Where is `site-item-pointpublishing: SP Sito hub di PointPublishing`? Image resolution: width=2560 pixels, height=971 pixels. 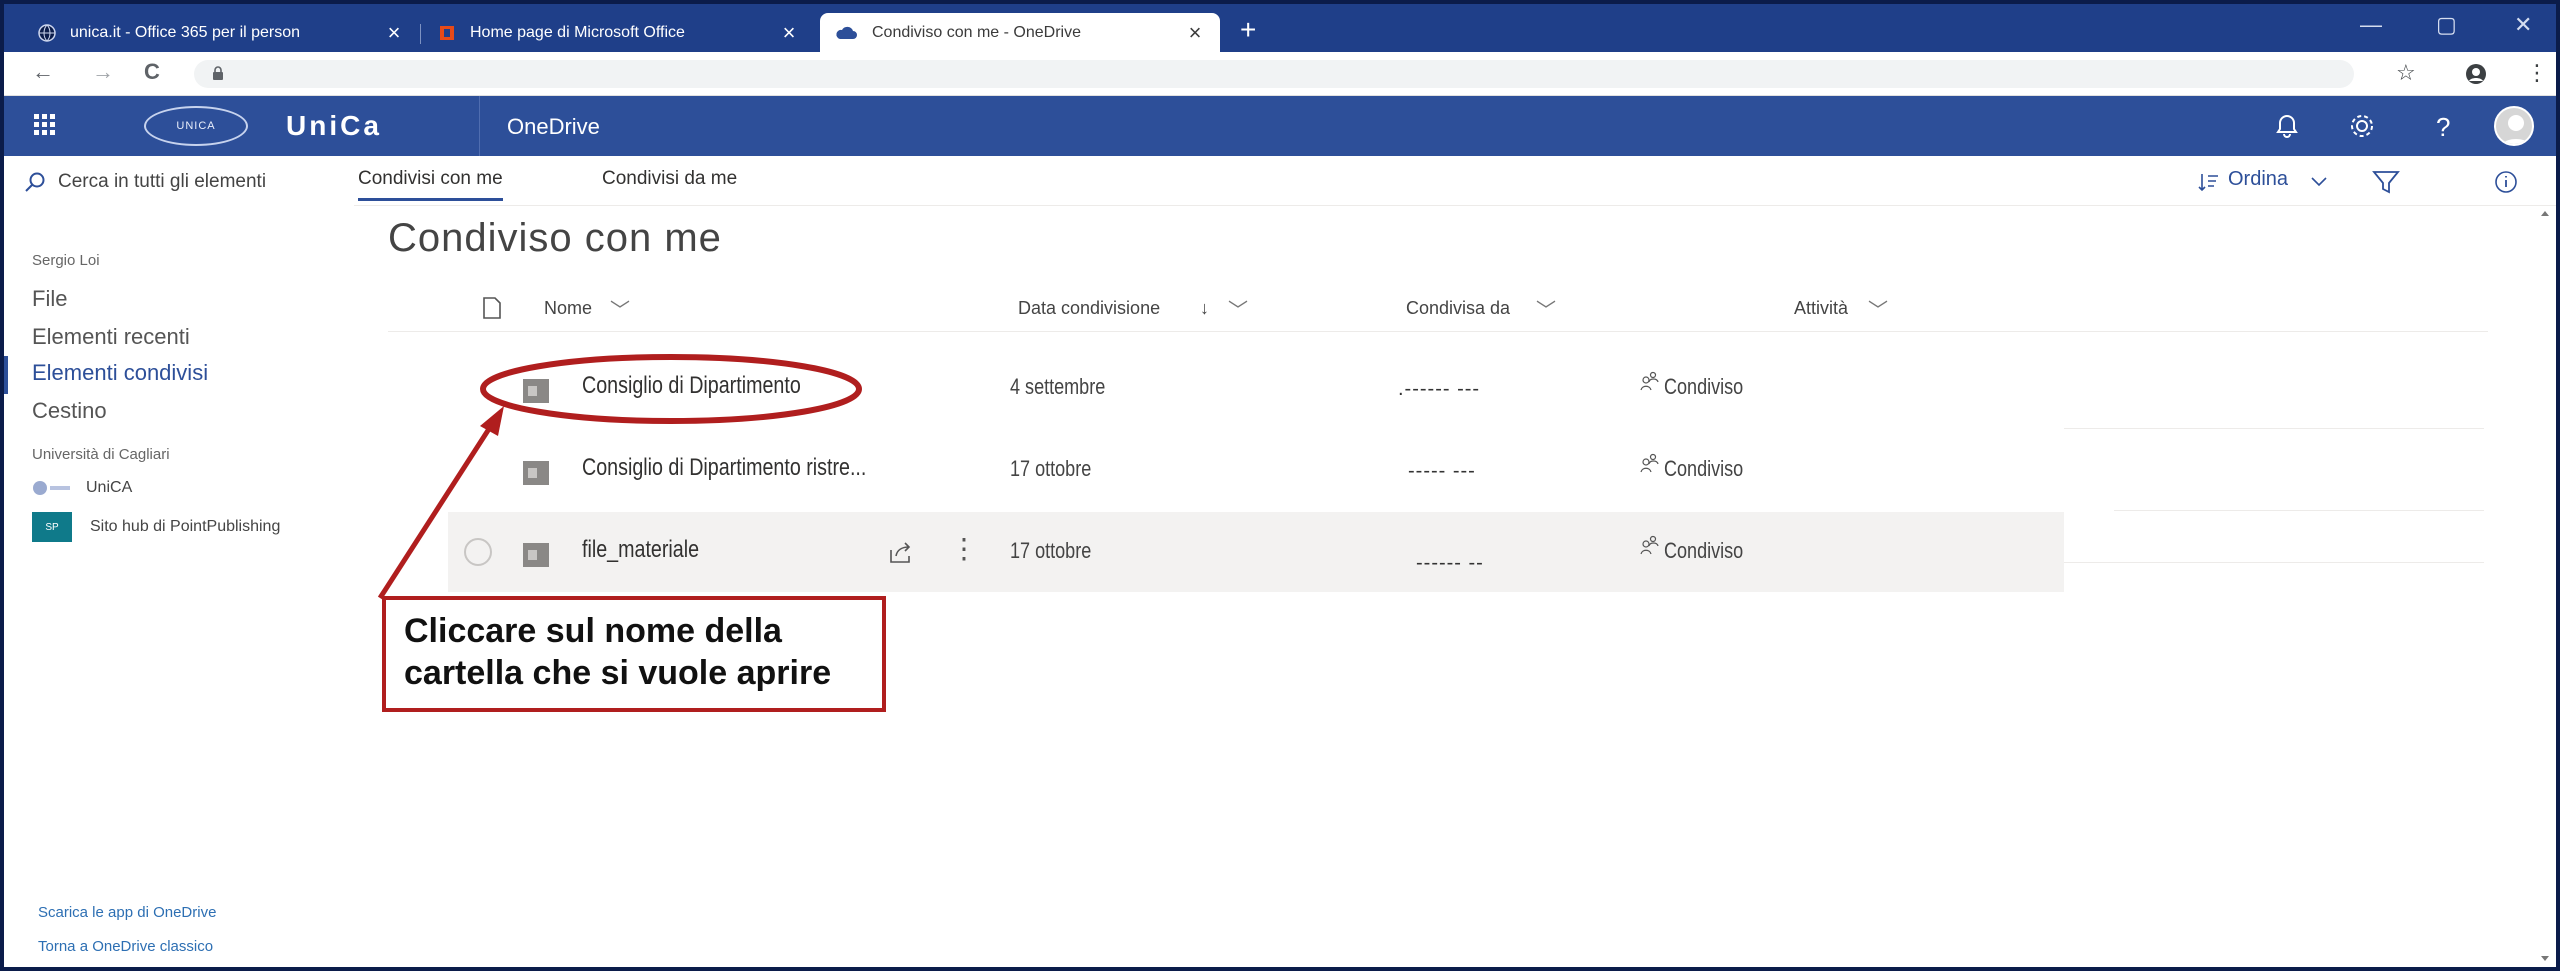
site-item-pointpublishing: SP Sito hub di PointPublishing is located at coordinates (156, 527).